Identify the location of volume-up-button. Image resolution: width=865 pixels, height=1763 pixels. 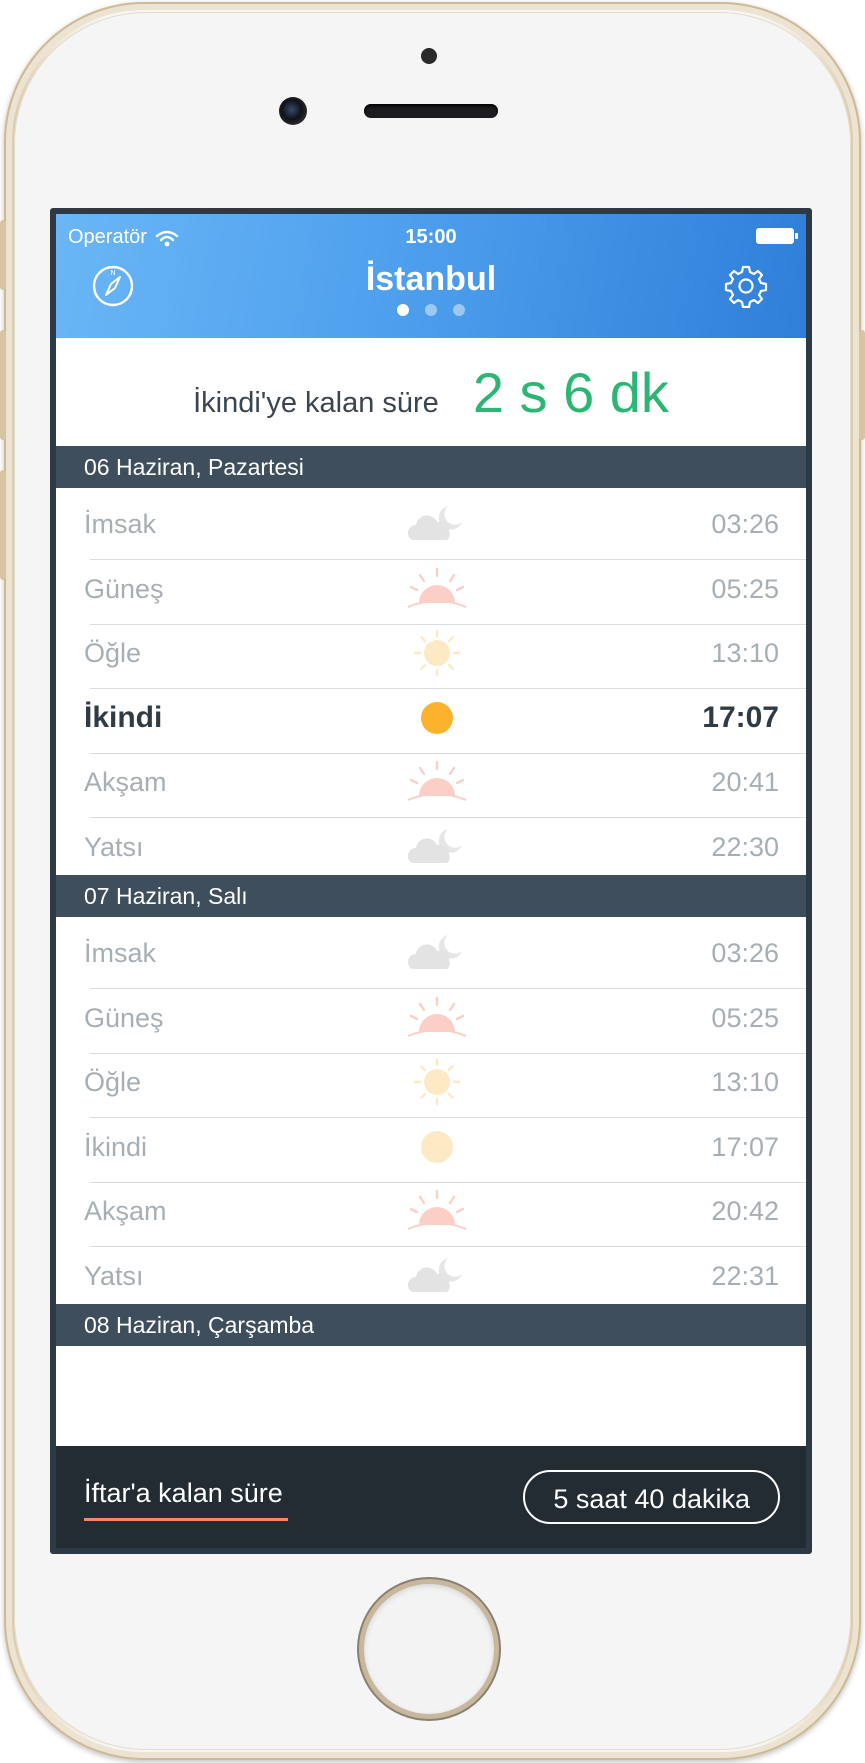
(3, 385).